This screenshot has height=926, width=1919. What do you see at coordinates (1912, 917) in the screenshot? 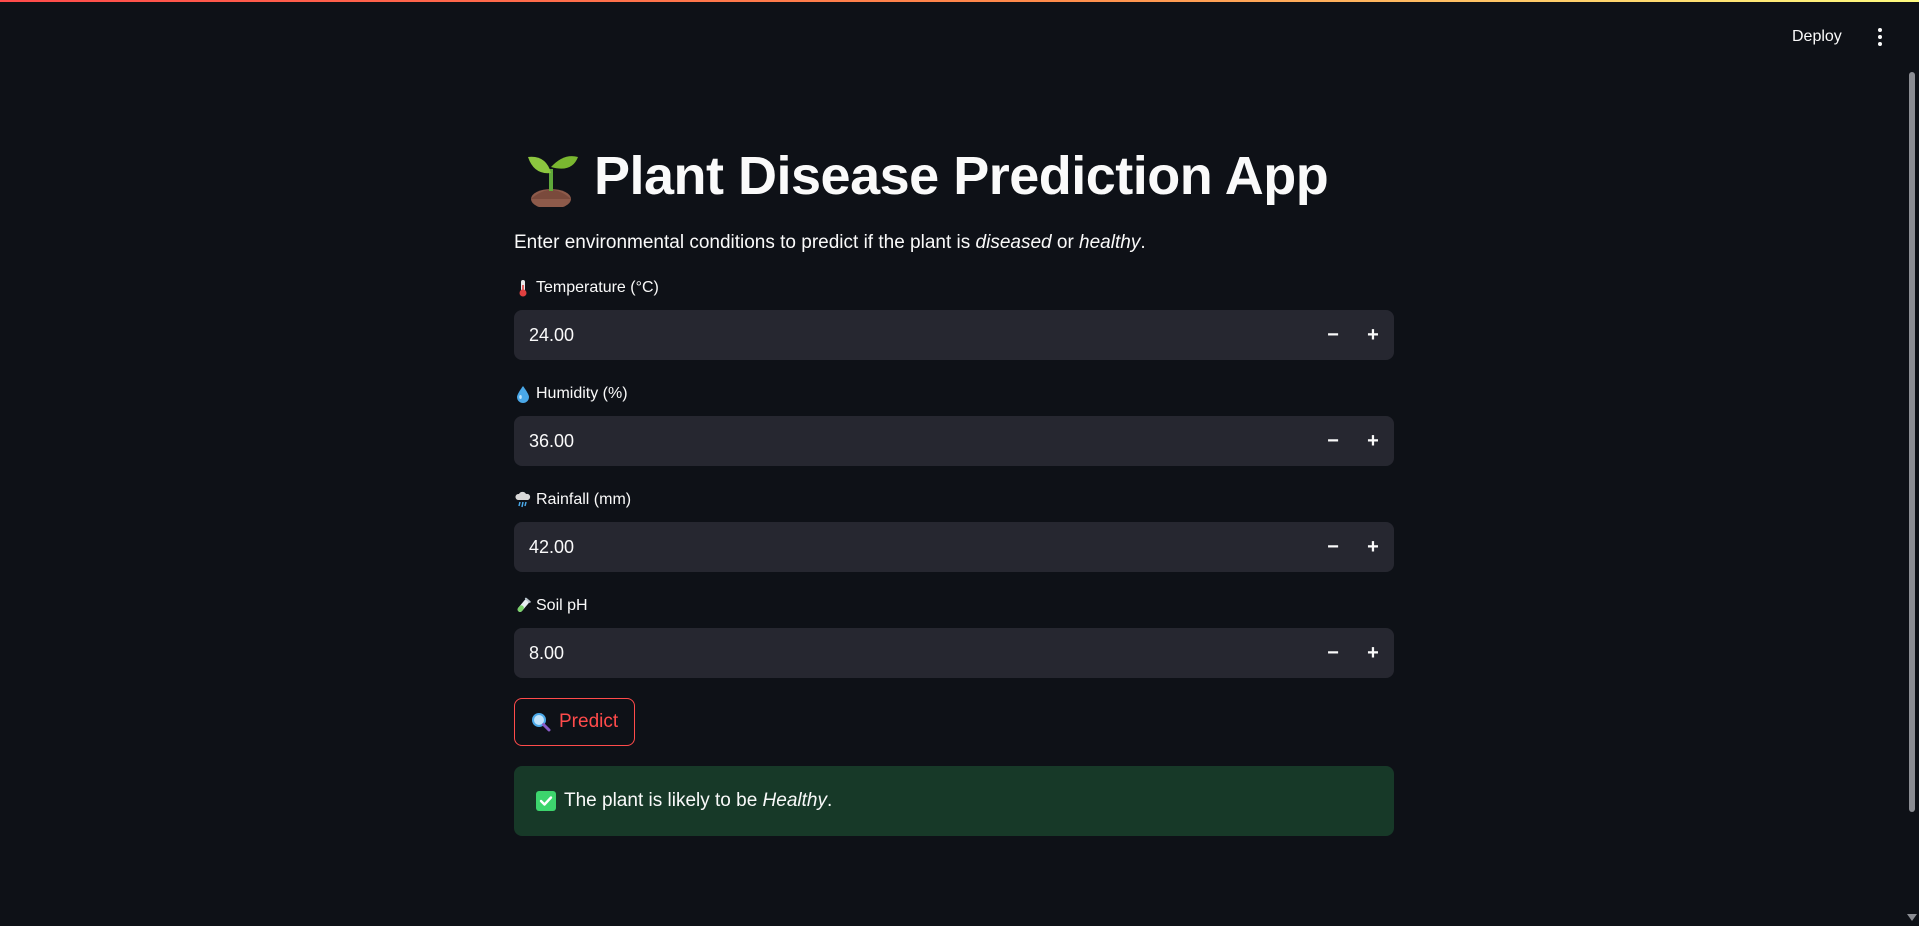
I see `scroll-down-arrow-icon` at bounding box center [1912, 917].